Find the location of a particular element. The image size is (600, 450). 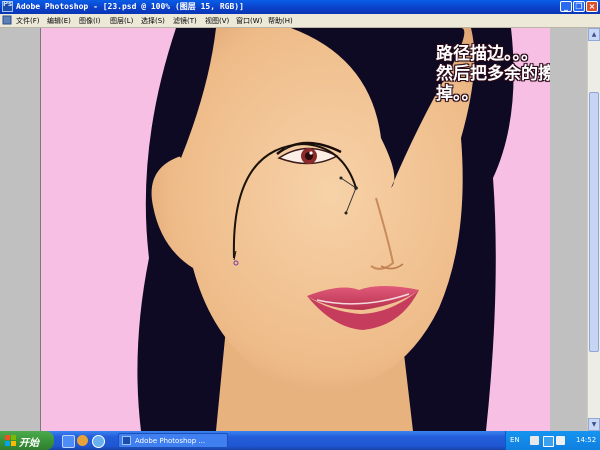

start-button: 开始 is located at coordinates (27, 440).